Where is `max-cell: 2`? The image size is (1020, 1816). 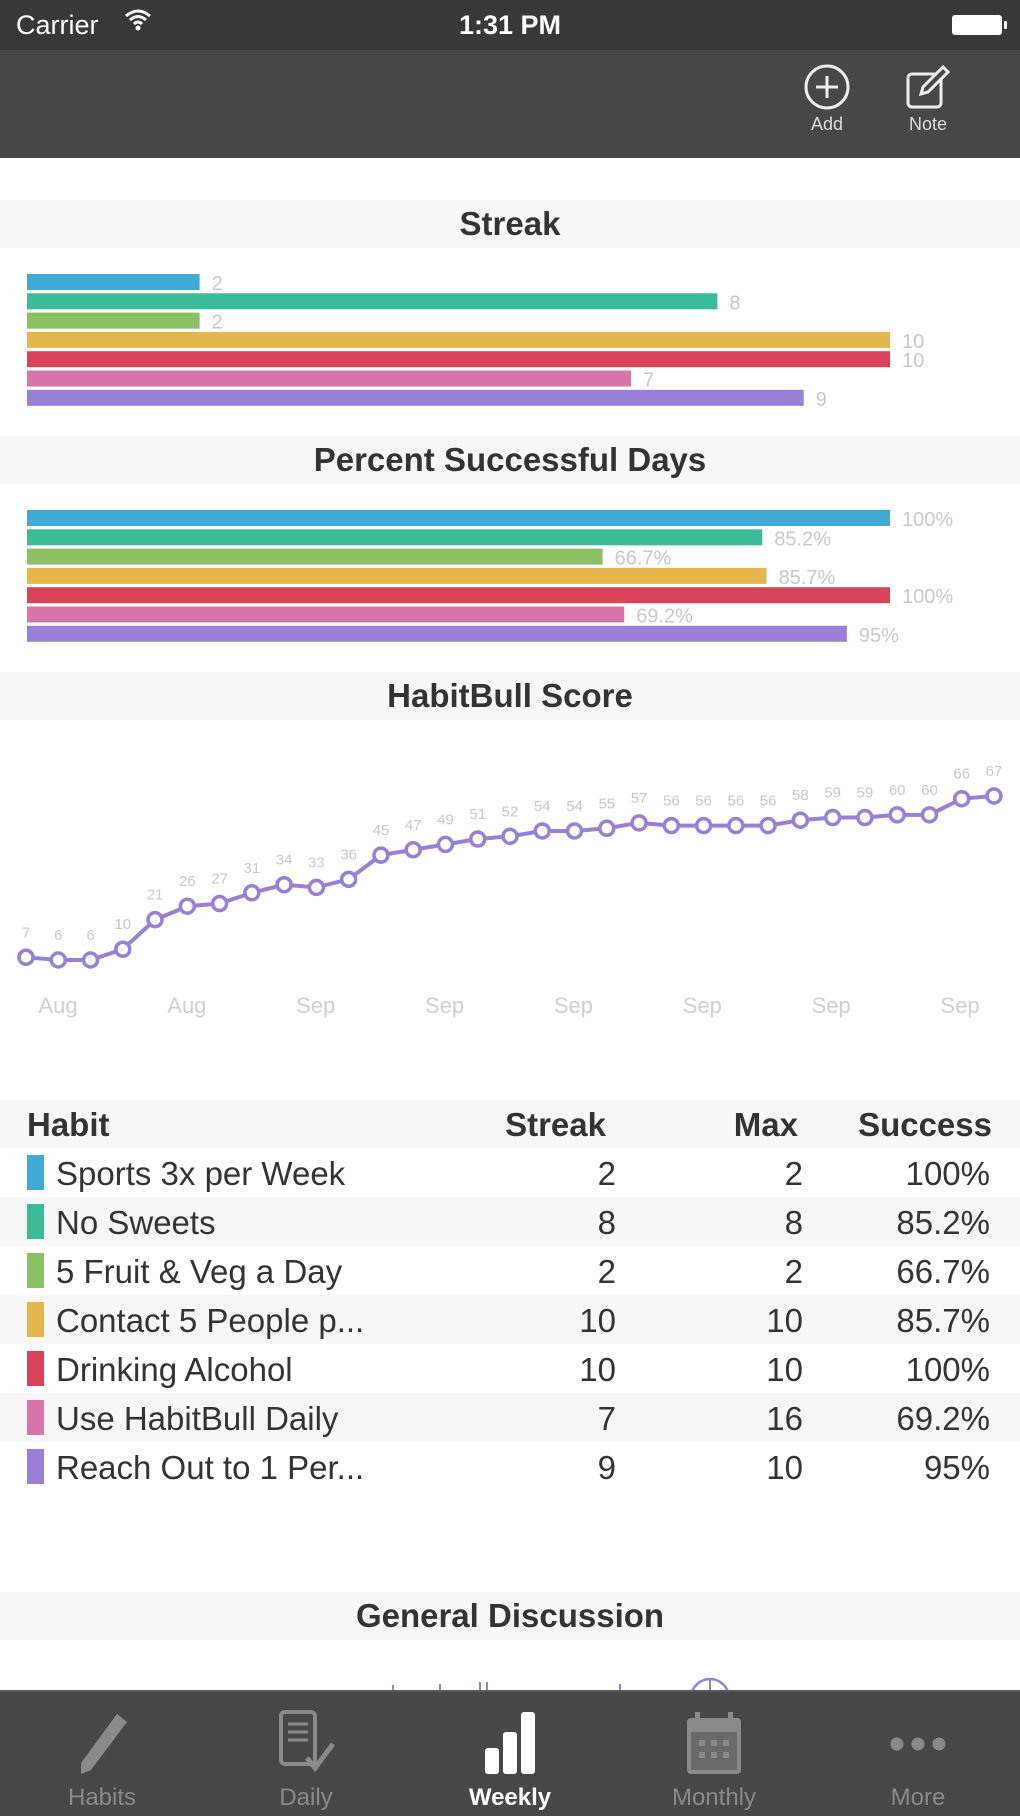
max-cell: 2 is located at coordinates (793, 1271).